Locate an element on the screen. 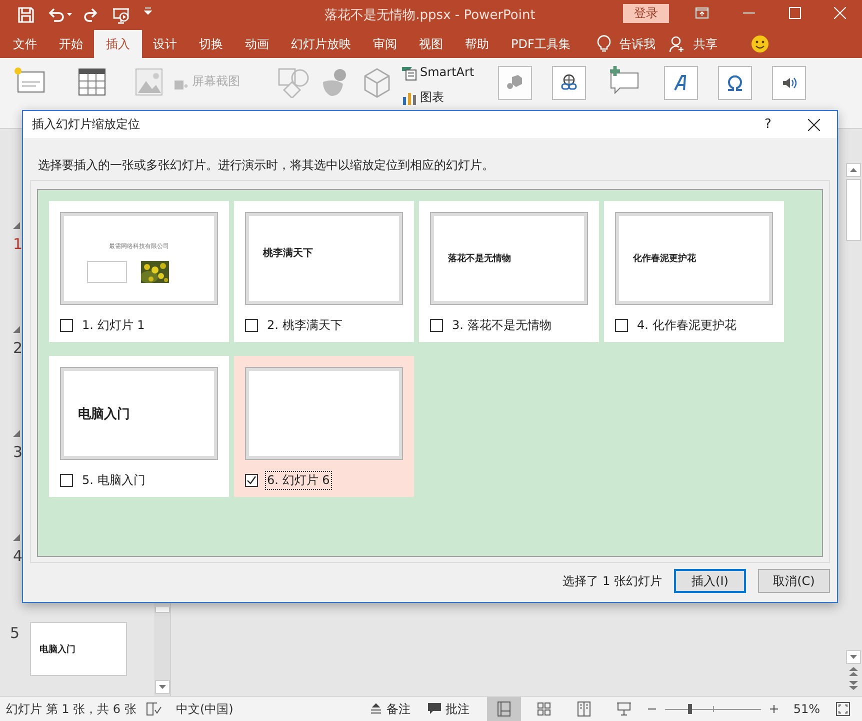 Image resolution: width=862 pixels, height=721 pixels. slide-number: 3 is located at coordinates (18, 452).